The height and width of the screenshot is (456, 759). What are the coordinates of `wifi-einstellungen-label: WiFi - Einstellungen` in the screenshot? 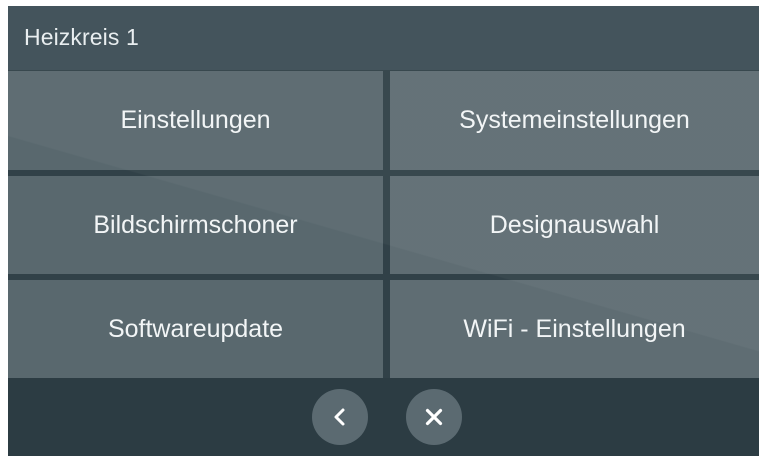 It's located at (574, 328).